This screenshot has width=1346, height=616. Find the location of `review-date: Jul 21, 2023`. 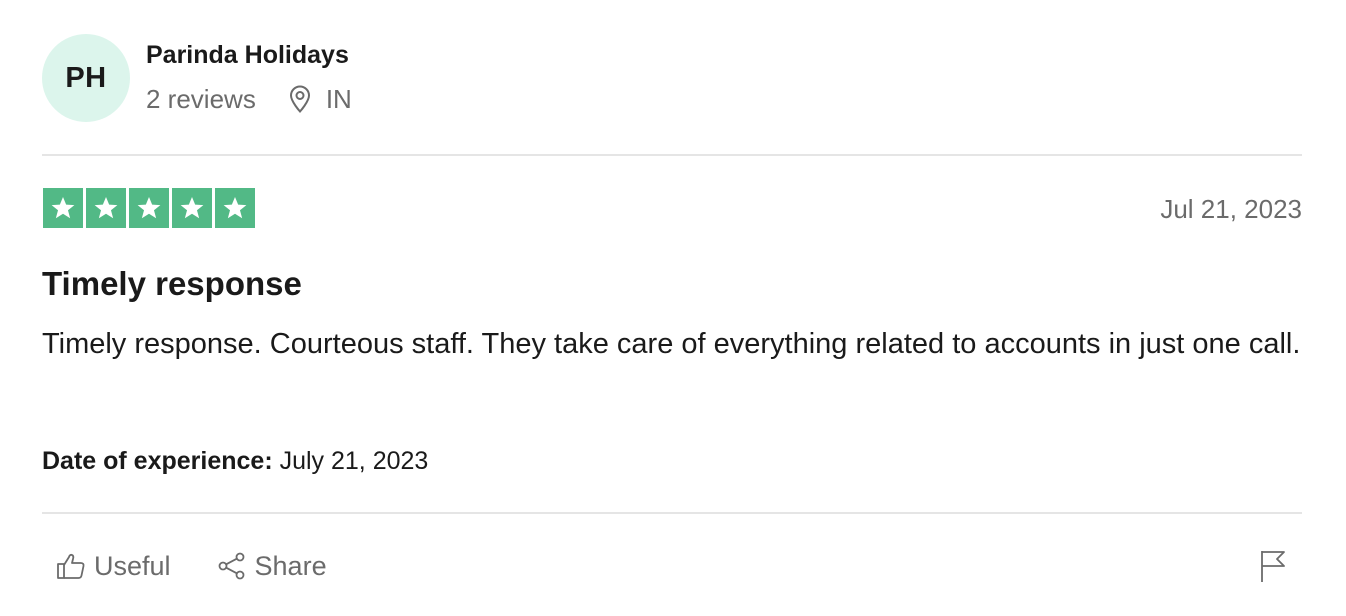

review-date: Jul 21, 2023 is located at coordinates (1231, 209).